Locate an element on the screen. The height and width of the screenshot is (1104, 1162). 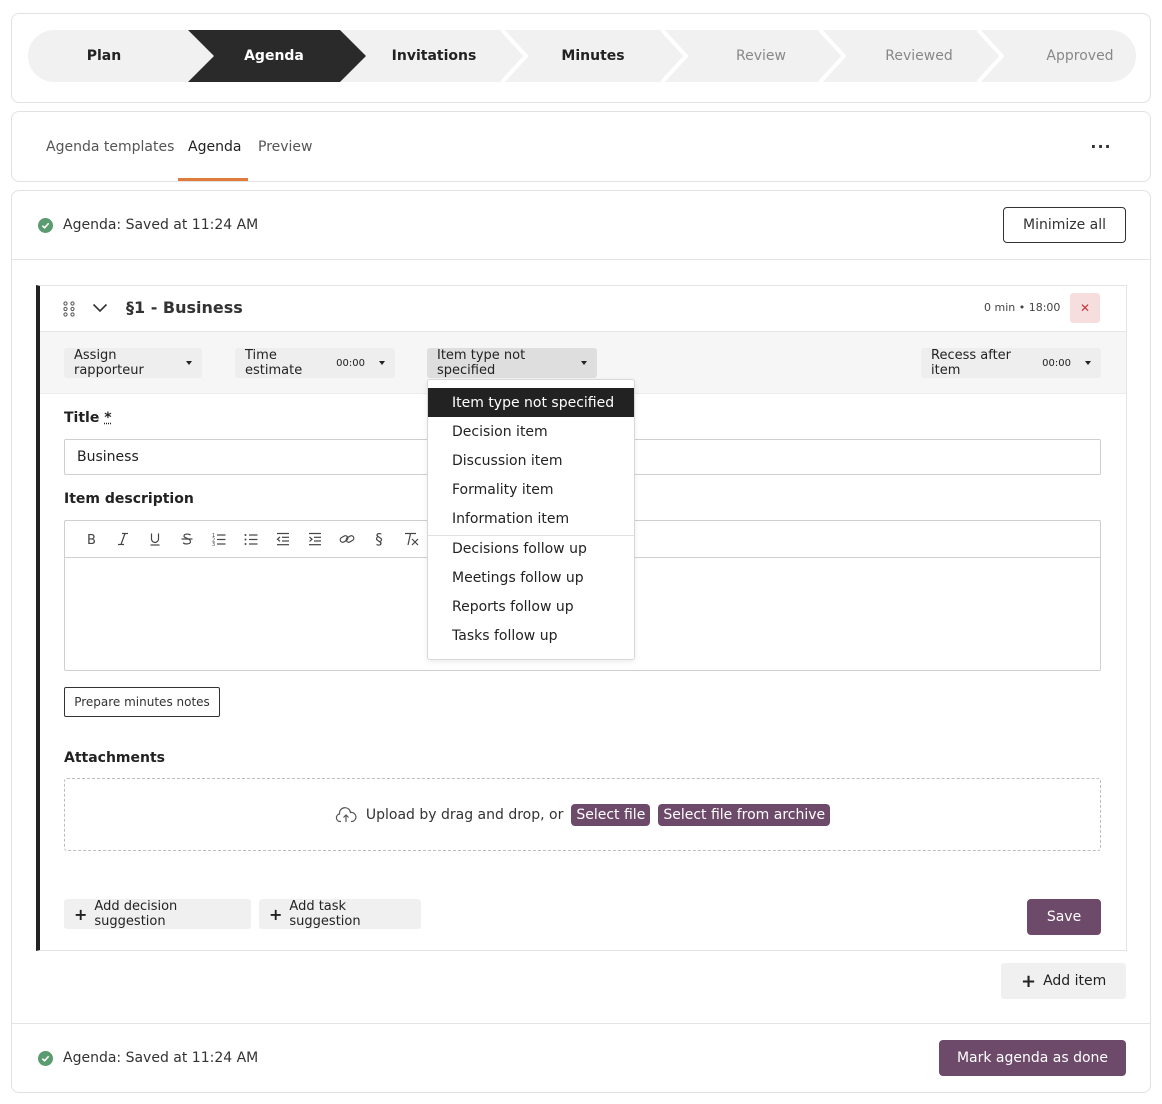
cloud-upload-icon is located at coordinates (346, 814).